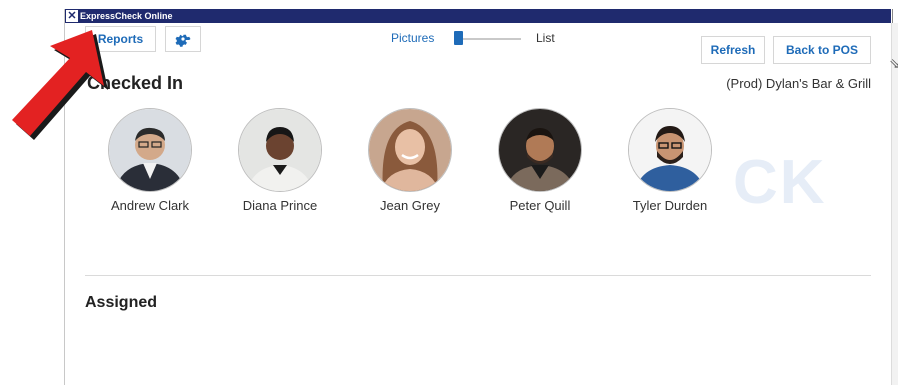  I want to click on app-icon: ✕, so click(72, 16).